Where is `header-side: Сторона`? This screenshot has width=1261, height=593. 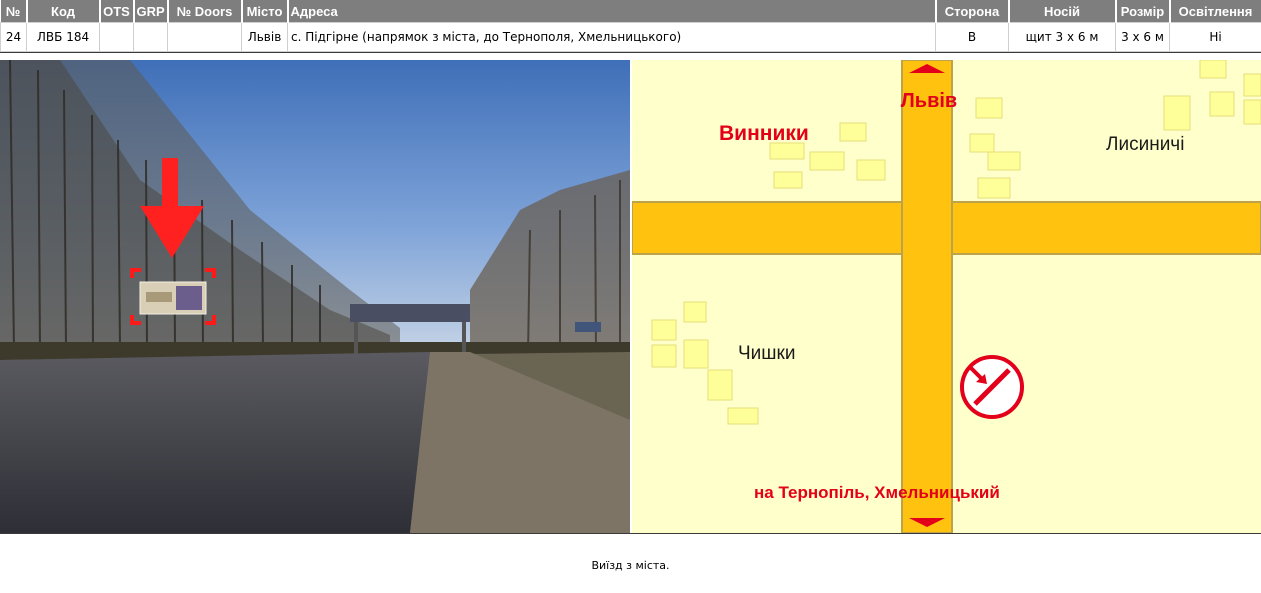
header-side: Сторона is located at coordinates (972, 11).